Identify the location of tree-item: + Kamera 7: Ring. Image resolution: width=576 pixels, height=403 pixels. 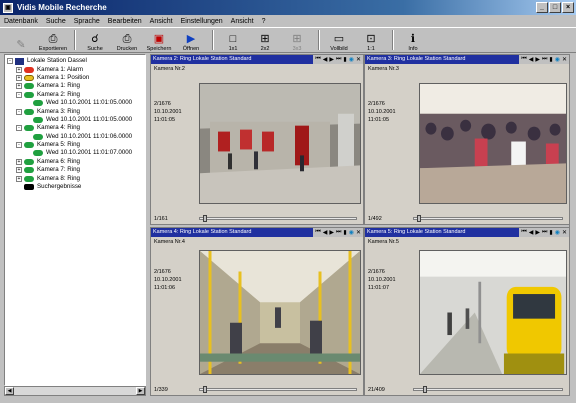
(76, 170).